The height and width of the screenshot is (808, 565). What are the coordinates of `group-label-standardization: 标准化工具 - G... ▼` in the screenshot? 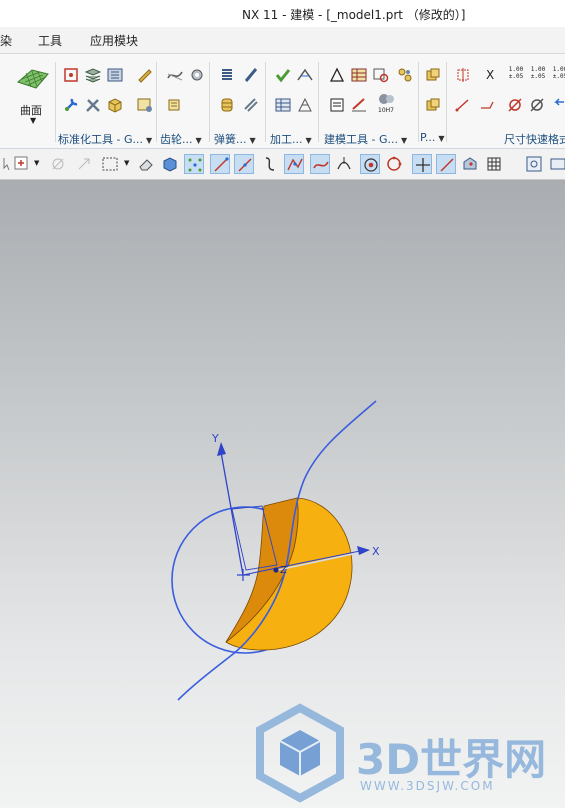 It's located at (105, 139).